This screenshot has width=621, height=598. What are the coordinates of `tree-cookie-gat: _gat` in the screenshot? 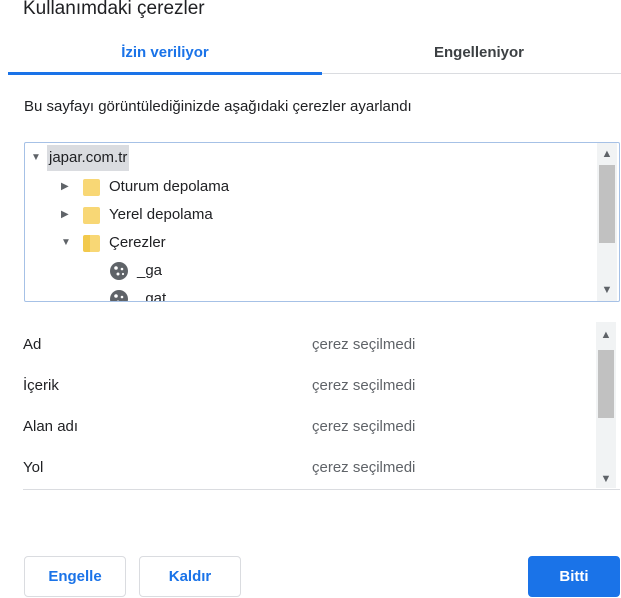 It's located at (138, 294).